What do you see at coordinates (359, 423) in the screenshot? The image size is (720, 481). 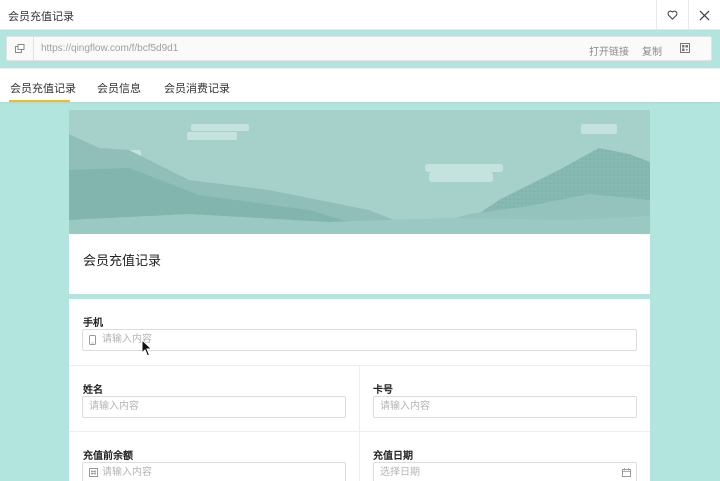 I see `column-divider` at bounding box center [359, 423].